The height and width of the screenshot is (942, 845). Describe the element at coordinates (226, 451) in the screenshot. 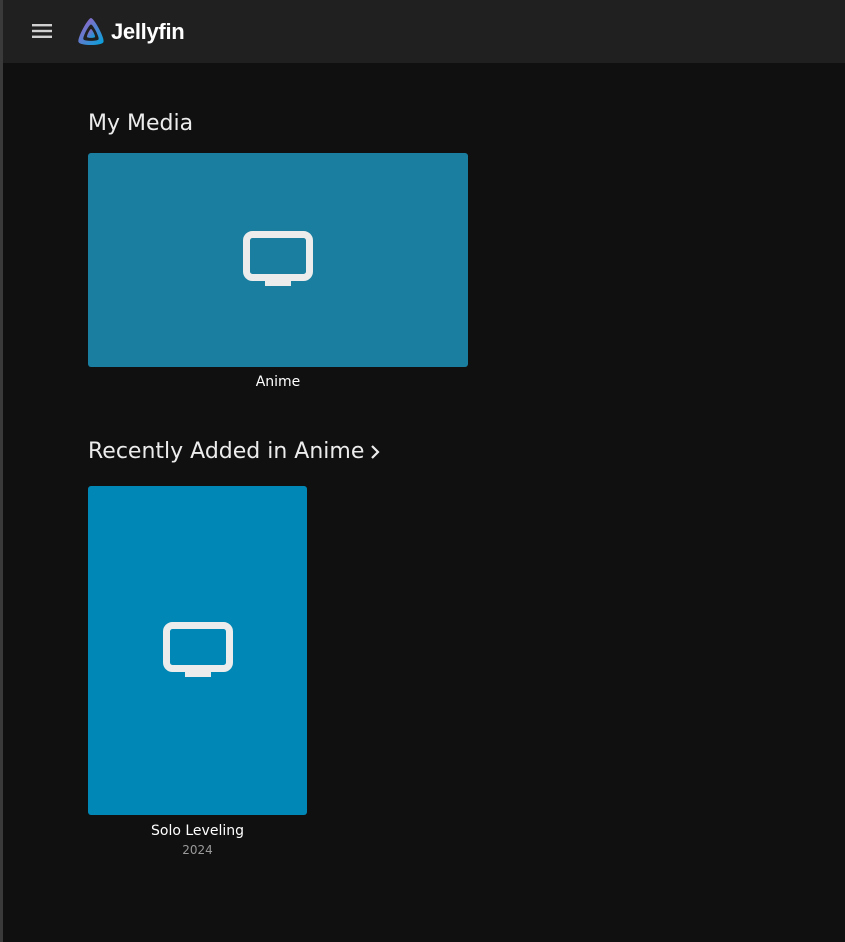

I see `recently-added-heading: Recently Added in Anime` at that location.